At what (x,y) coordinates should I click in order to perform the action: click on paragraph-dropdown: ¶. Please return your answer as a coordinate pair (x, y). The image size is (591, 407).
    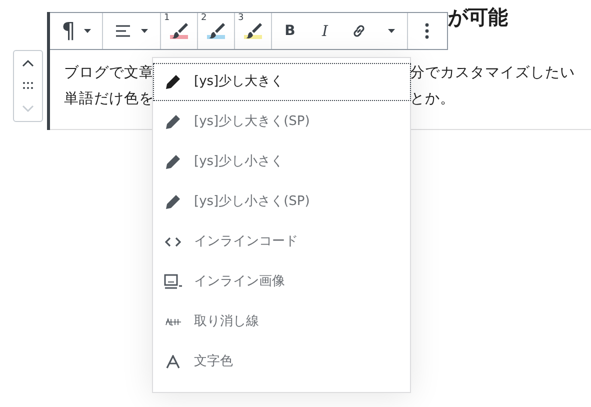
    Looking at the image, I should click on (76, 31).